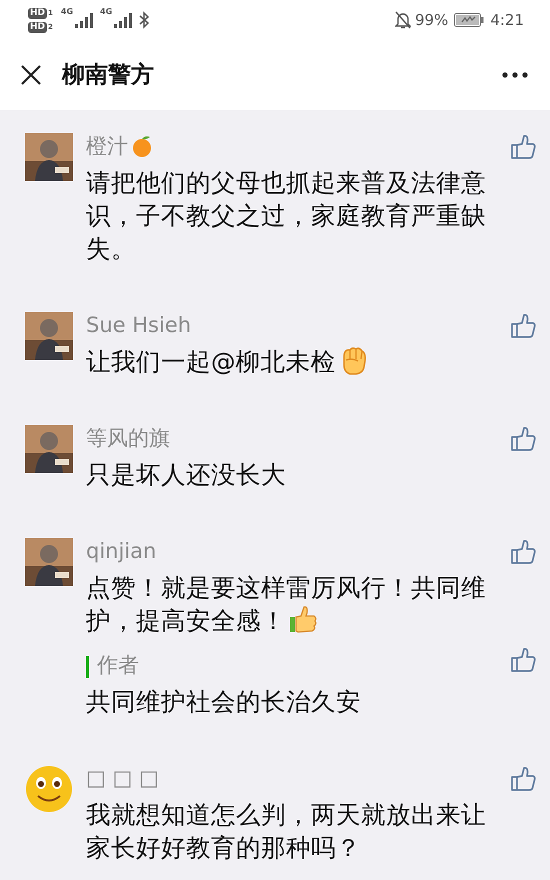  Describe the element at coordinates (31, 75) in the screenshot. I see `close-icon` at that location.